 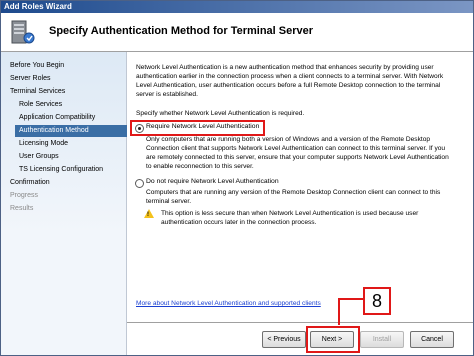 What do you see at coordinates (40, 105) in the screenshot?
I see `sidebar-item-role-services: Role Services` at bounding box center [40, 105].